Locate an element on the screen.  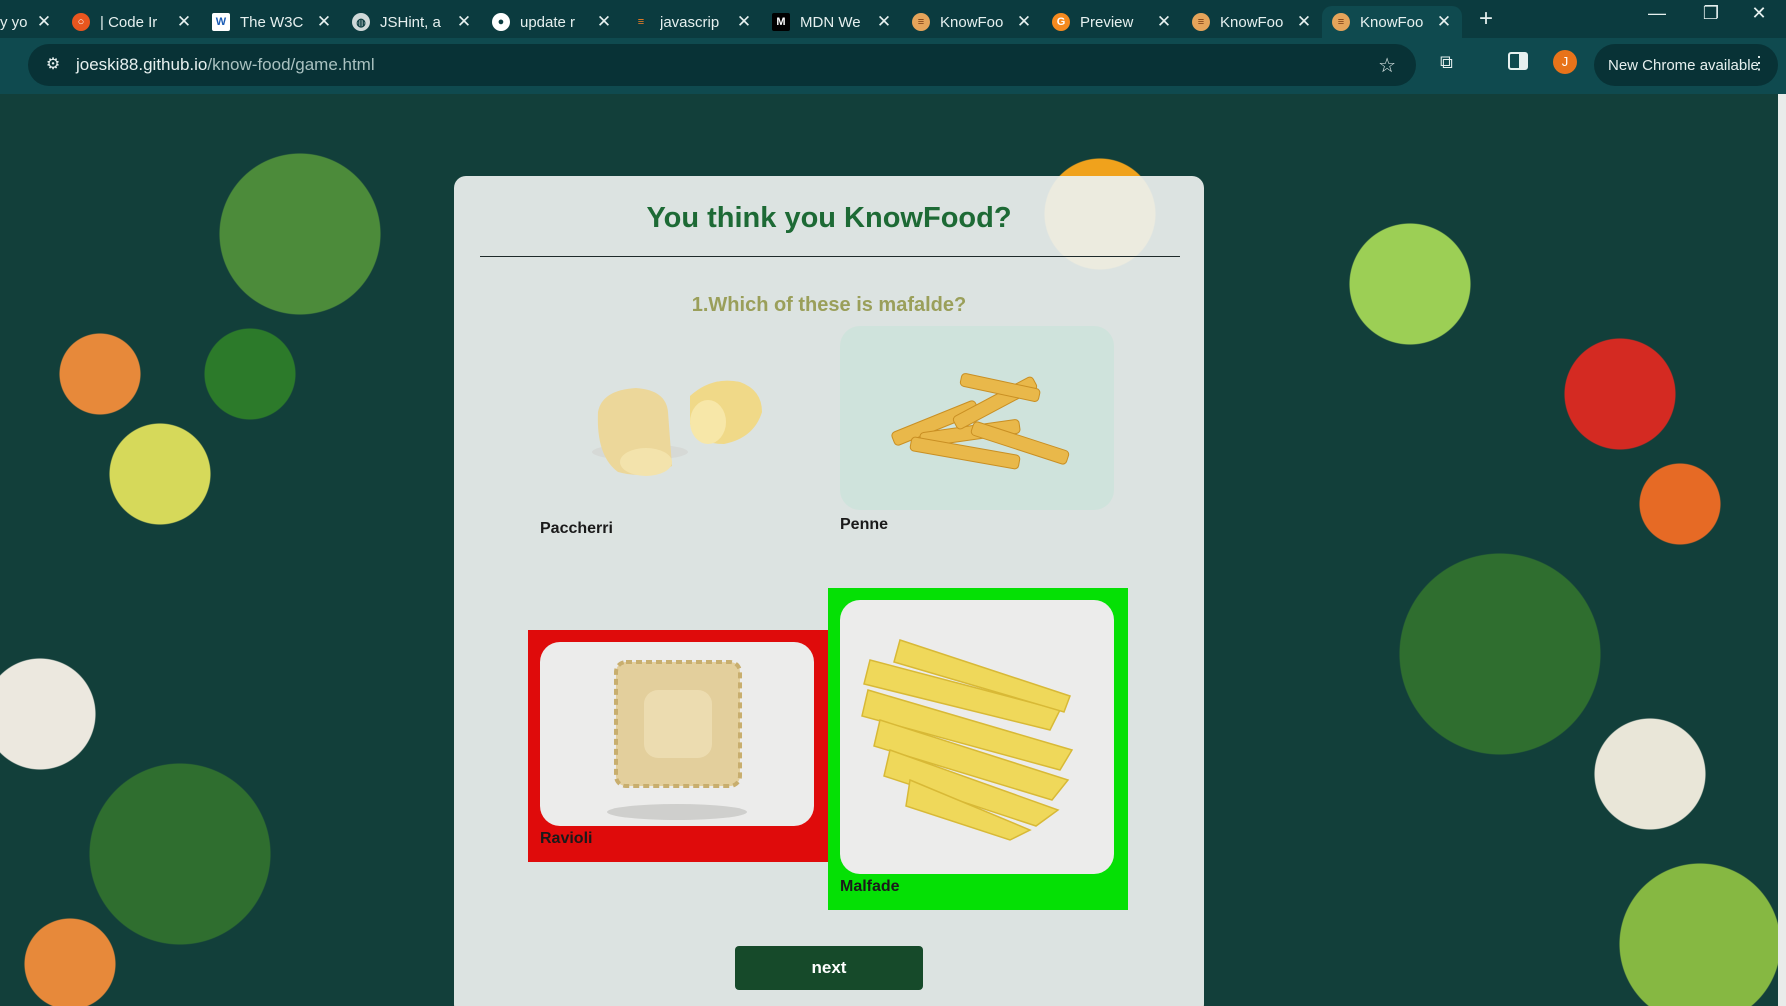
malfade-image is located at coordinates (977, 737).